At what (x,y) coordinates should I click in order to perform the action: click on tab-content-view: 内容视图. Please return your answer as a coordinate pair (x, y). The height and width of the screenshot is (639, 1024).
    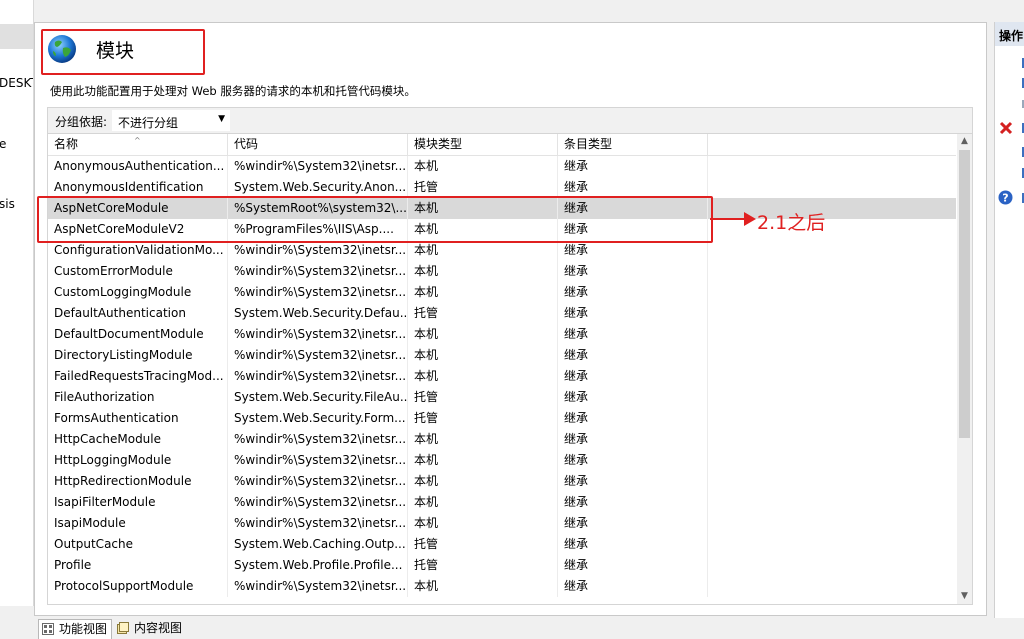
    Looking at the image, I should click on (150, 628).